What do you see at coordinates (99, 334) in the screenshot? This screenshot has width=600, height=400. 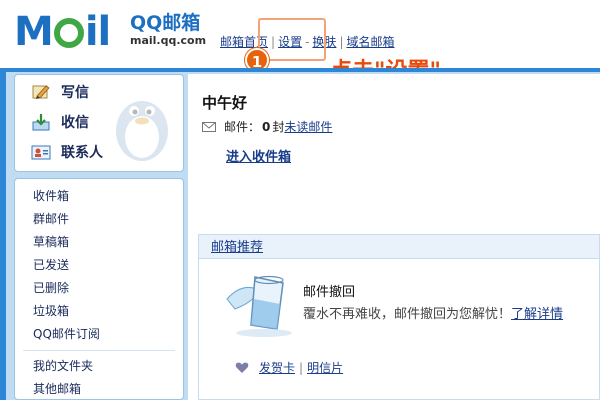 I see `folder-subscriptions: QQ邮件订阅` at bounding box center [99, 334].